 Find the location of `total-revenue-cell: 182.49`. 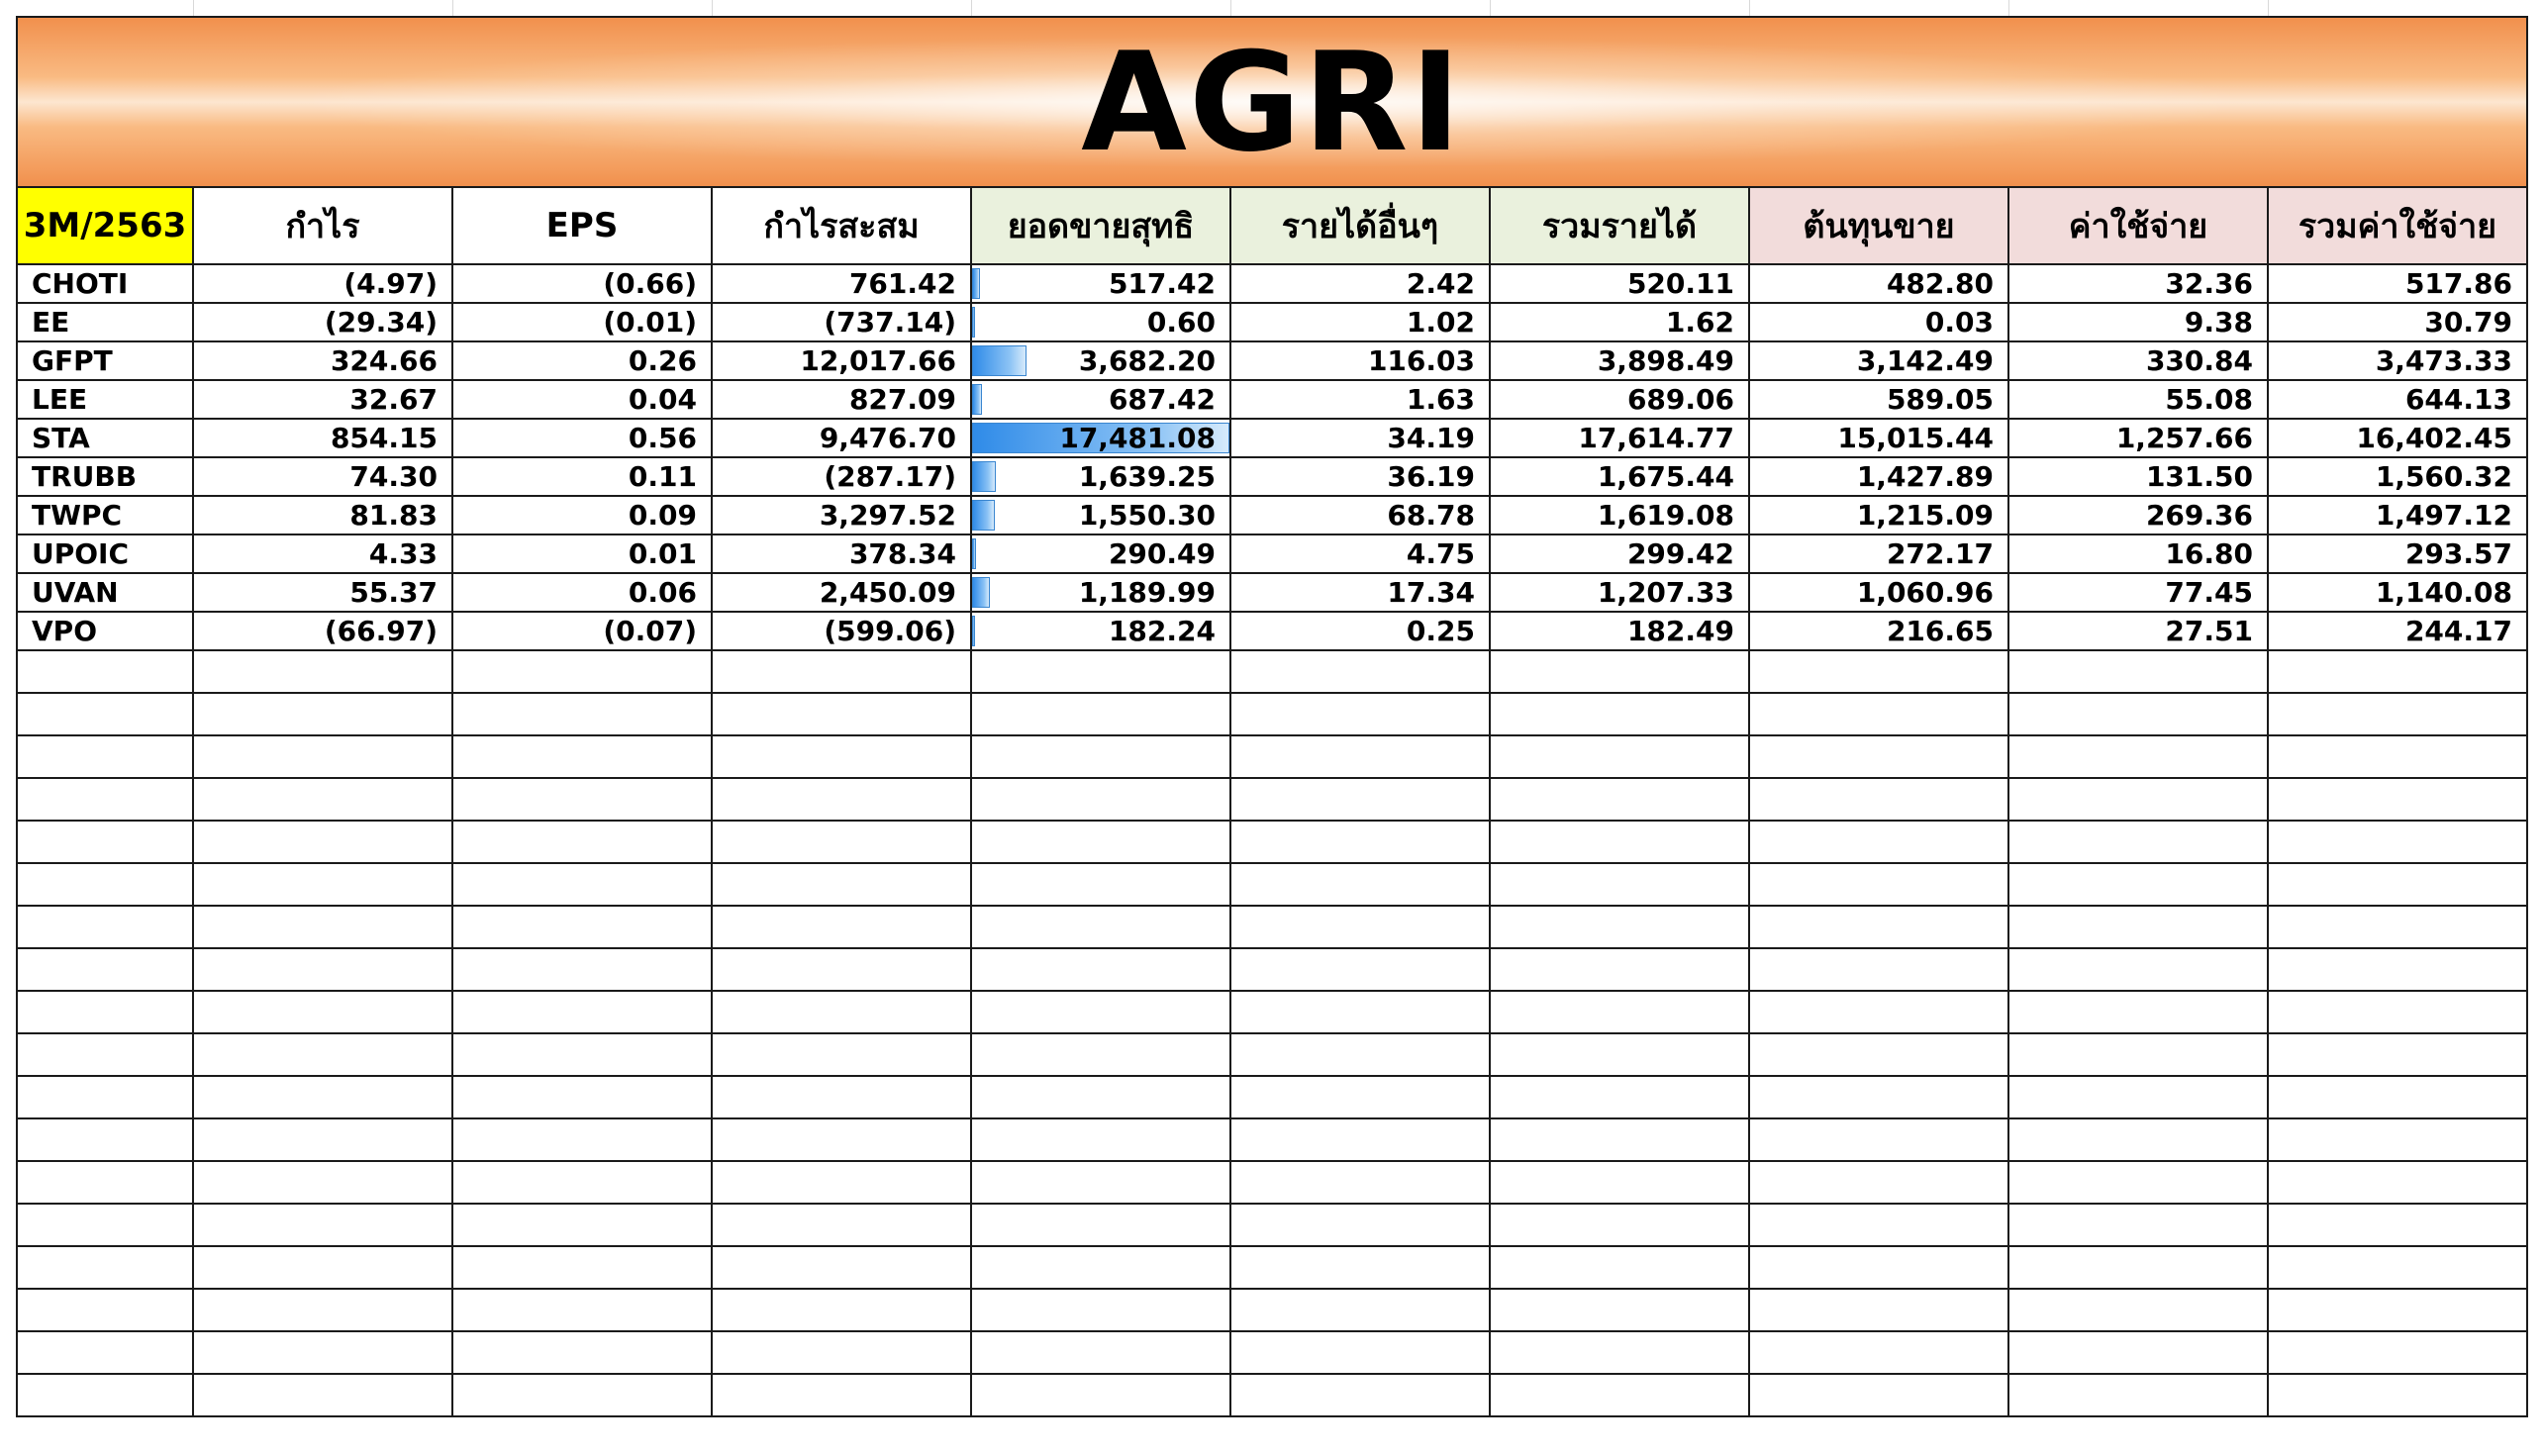

total-revenue-cell: 182.49 is located at coordinates (1619, 631).